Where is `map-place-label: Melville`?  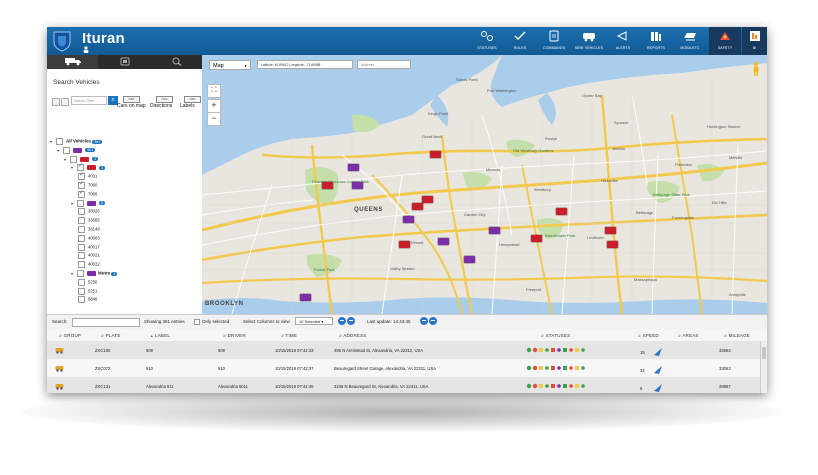
map-place-label: Melville is located at coordinates (736, 157).